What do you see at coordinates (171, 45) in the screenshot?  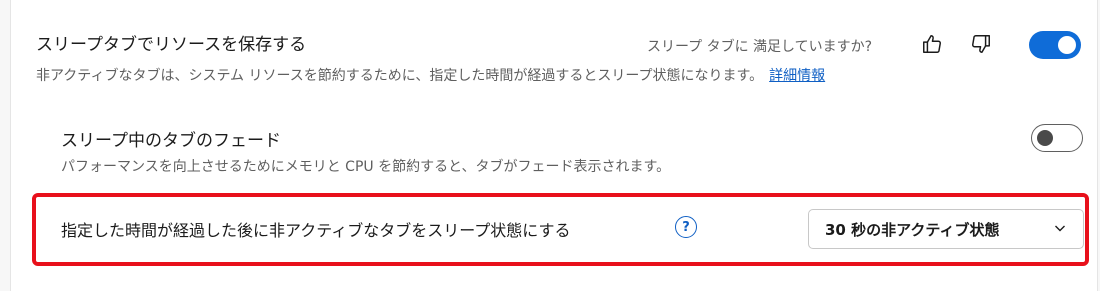 I see `sleeping-tabs-title: スリープタブでリソースを保存する` at bounding box center [171, 45].